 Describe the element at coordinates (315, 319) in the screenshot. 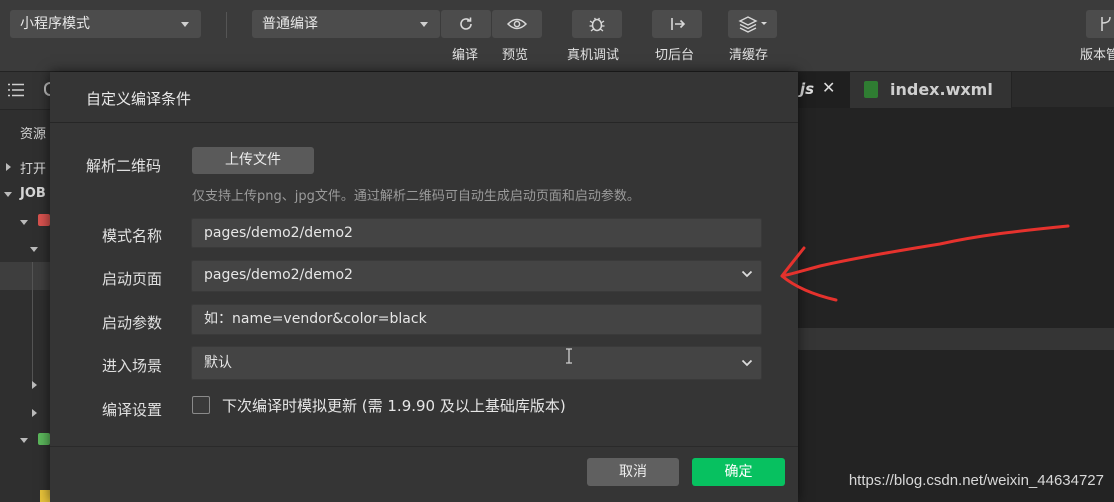

I see `start-params-placeholder: 如：name=vendor&color=black` at that location.